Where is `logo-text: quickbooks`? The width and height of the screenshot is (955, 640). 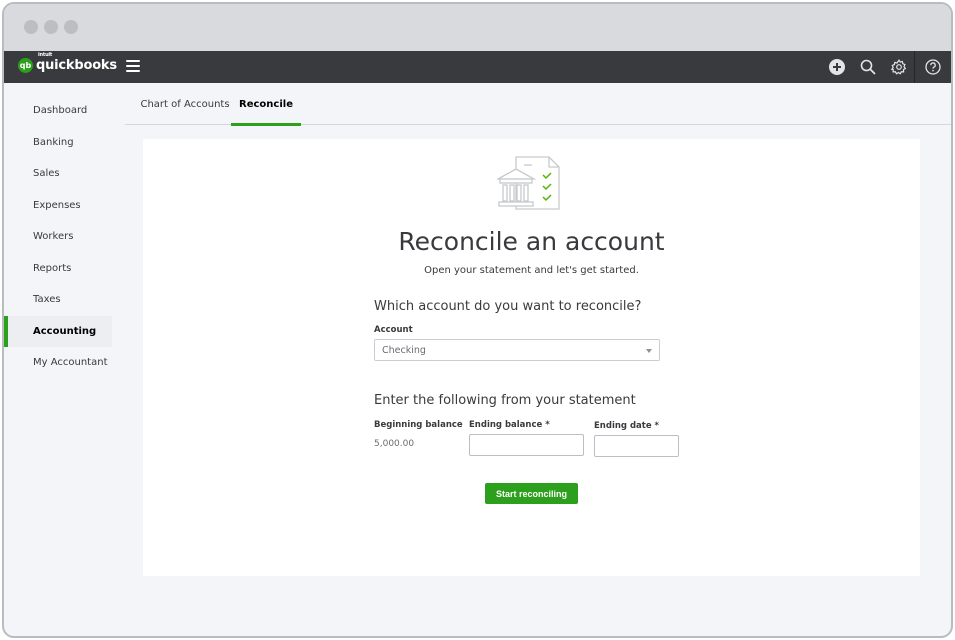 logo-text: quickbooks is located at coordinates (76, 65).